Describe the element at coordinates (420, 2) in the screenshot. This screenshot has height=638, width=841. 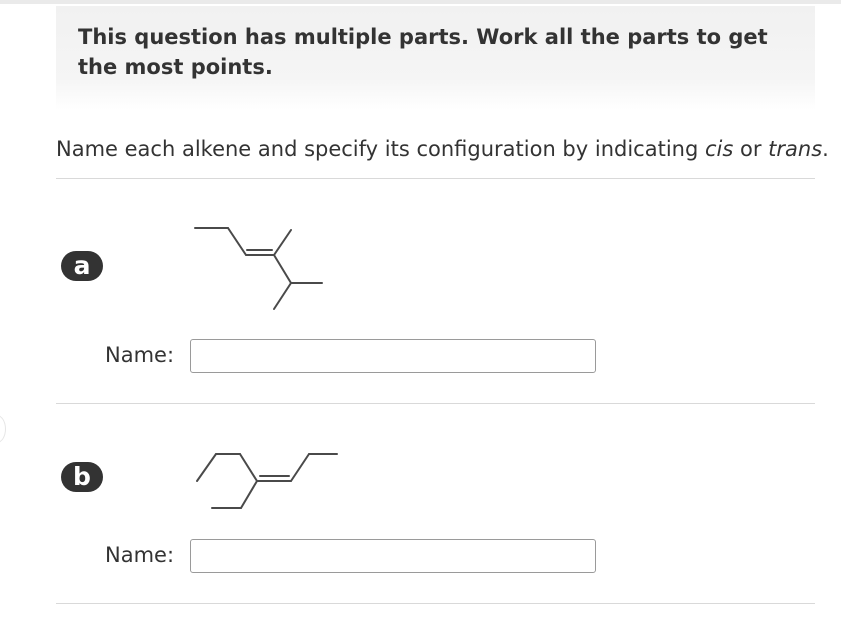
I see `top-divider` at that location.